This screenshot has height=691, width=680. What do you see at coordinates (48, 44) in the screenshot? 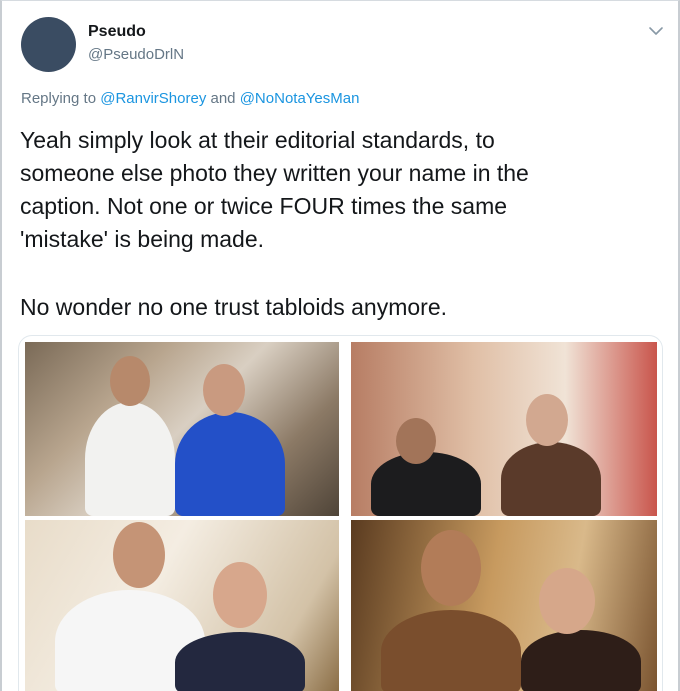
I see `avatar` at bounding box center [48, 44].